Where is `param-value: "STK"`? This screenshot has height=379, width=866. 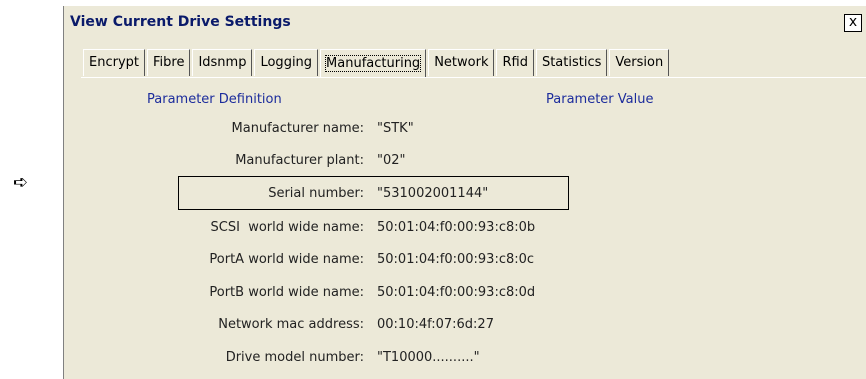 param-value: "STK" is located at coordinates (395, 128).